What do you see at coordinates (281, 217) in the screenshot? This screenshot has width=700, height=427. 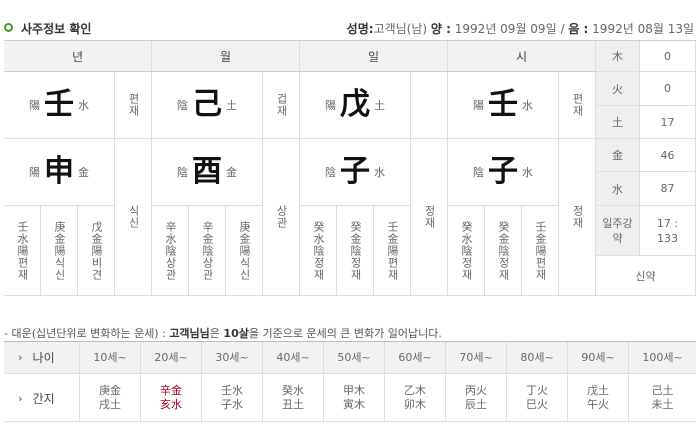 I see `month-branch-god: 상관` at bounding box center [281, 217].